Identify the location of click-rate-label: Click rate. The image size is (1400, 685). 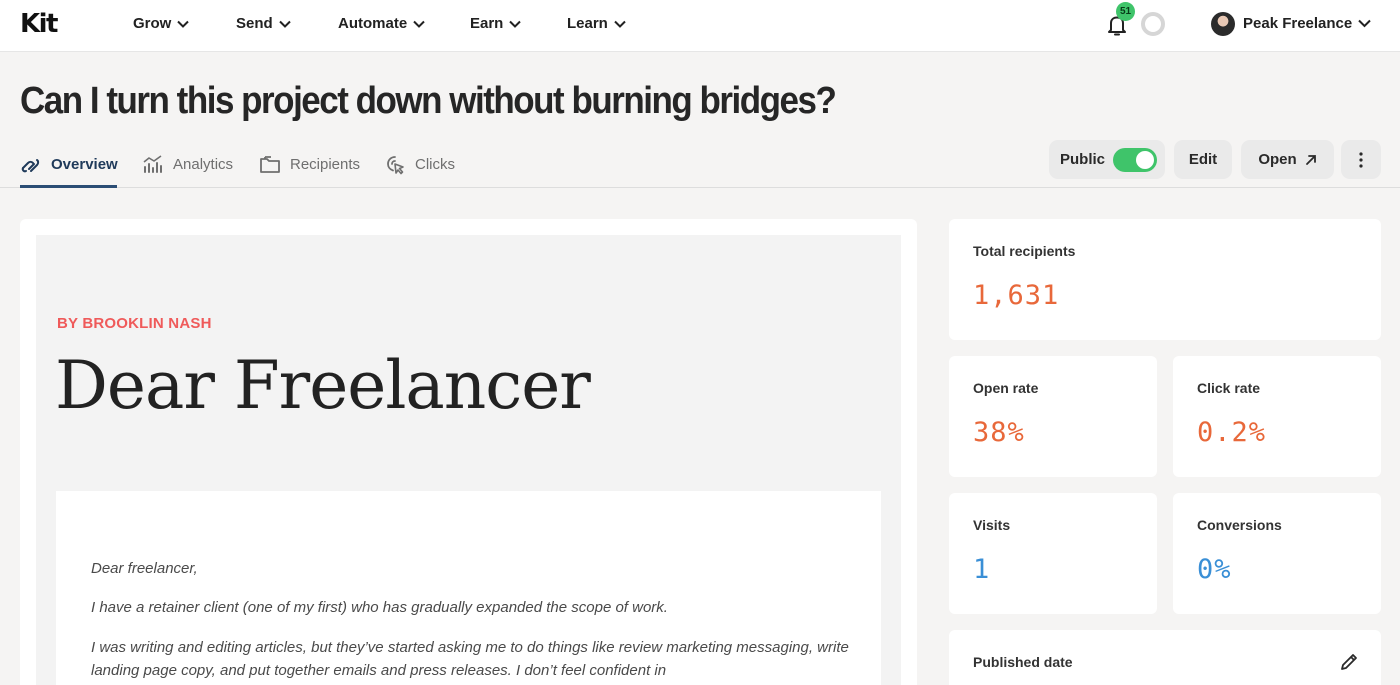
(1229, 388).